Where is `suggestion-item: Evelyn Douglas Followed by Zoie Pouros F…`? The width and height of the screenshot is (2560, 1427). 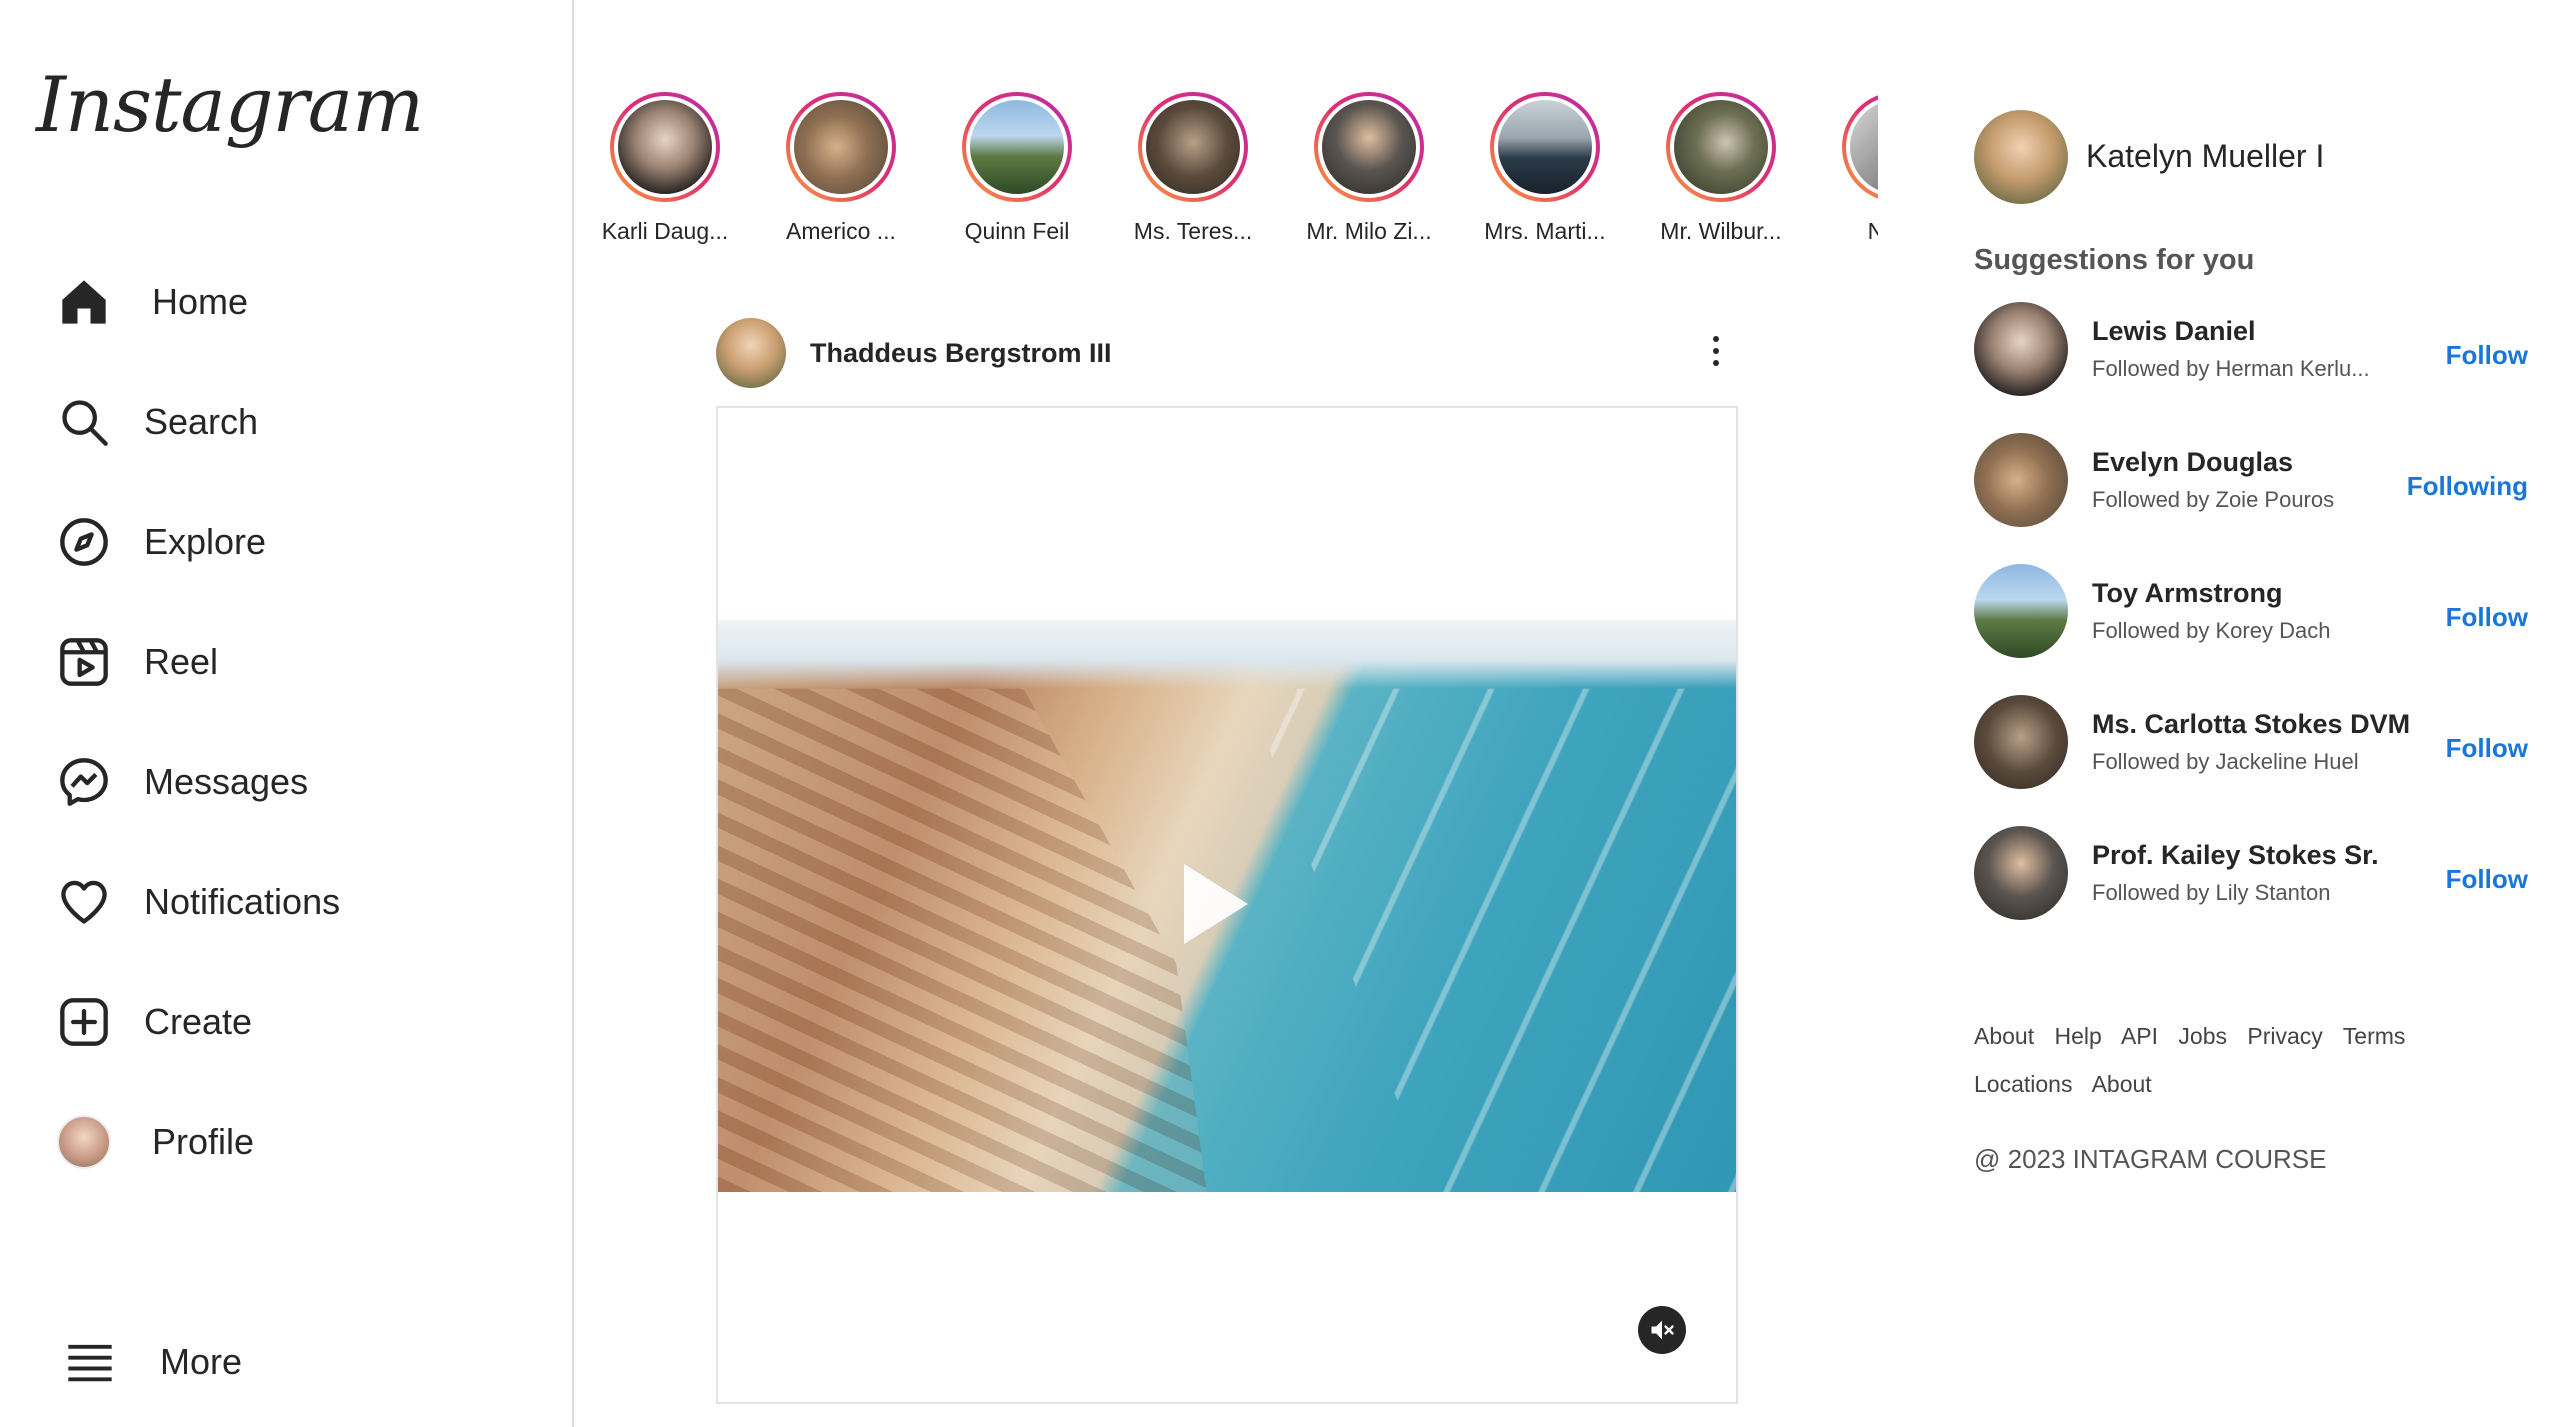
suggestion-item: Evelyn Douglas Followed by Zoie Pouros F… is located at coordinates (2251, 481).